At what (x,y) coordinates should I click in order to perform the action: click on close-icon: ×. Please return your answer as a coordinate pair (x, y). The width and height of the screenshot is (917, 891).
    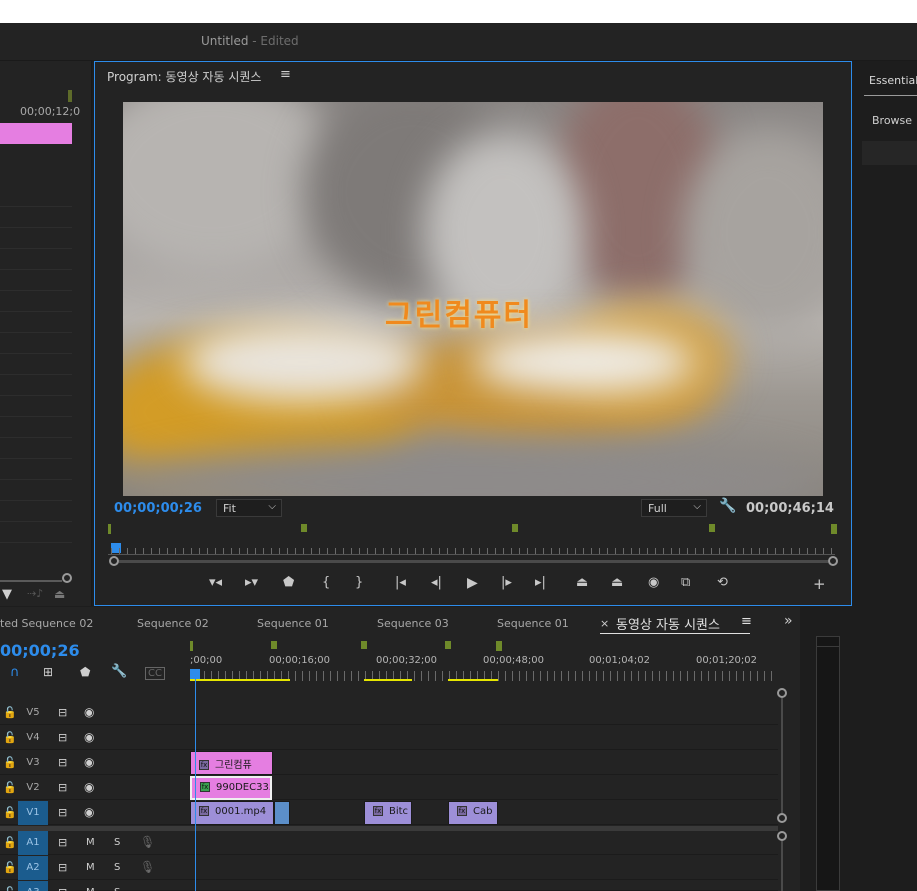
    Looking at the image, I should click on (604, 623).